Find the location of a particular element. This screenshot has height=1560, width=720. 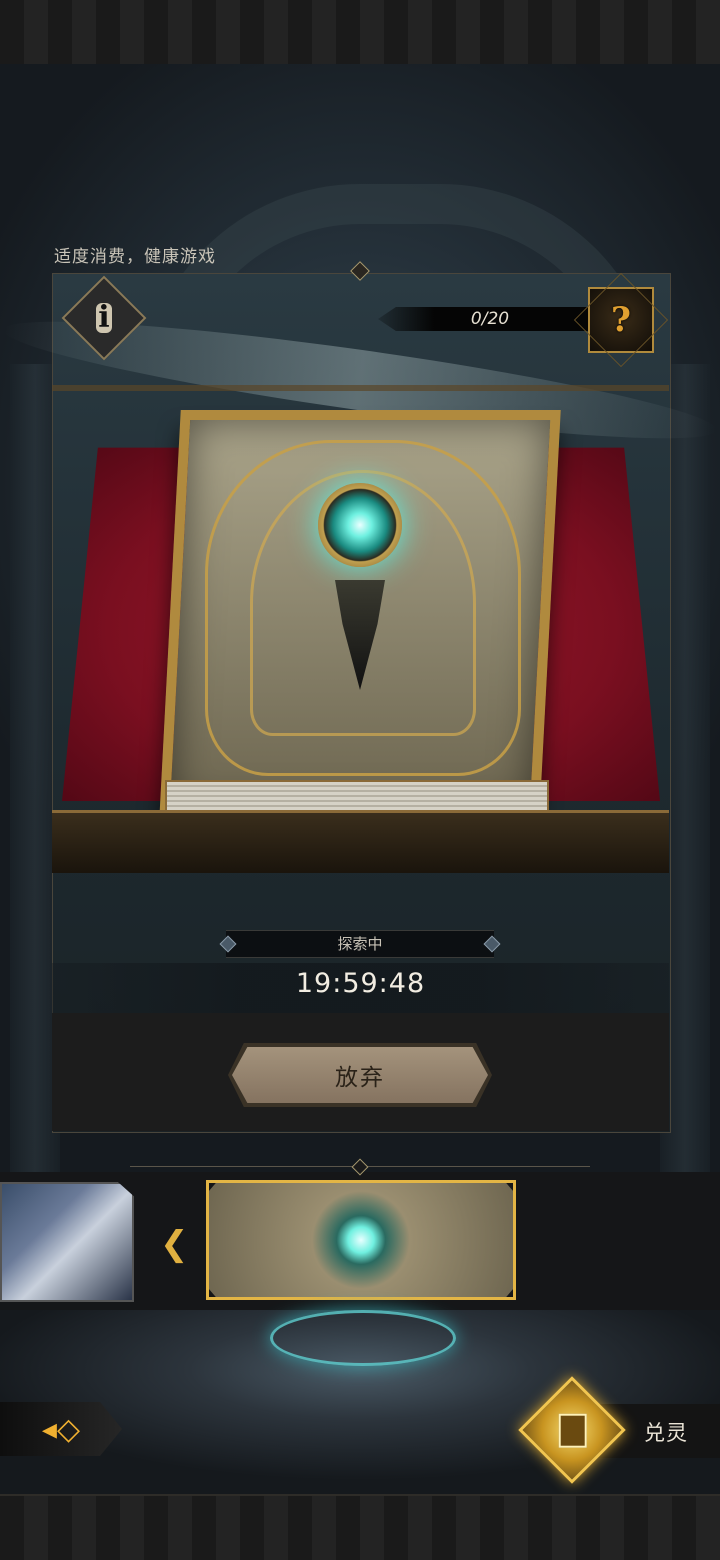

altar-glow-ring is located at coordinates (363, 1338).